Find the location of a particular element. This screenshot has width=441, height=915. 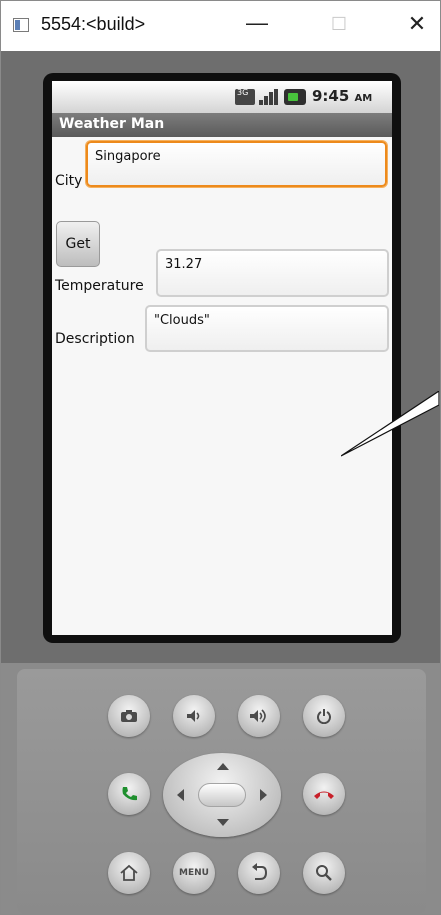

signal-icon is located at coordinates (269, 97).